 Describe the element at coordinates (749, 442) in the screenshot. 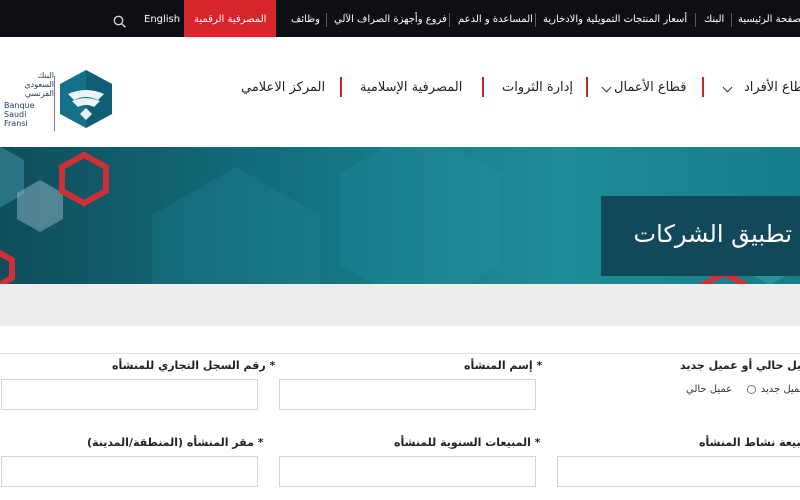

I see `business-activity-label: طبيعة نشاط المنشأه *` at that location.